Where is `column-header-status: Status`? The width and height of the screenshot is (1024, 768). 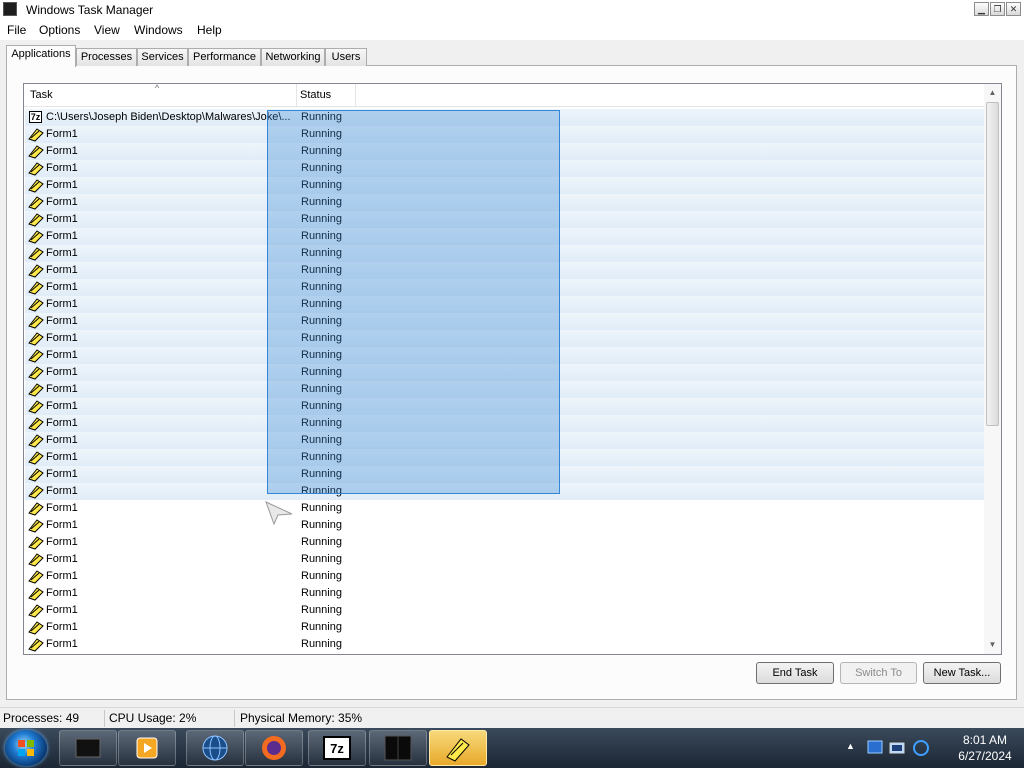 column-header-status: Status is located at coordinates (326, 95).